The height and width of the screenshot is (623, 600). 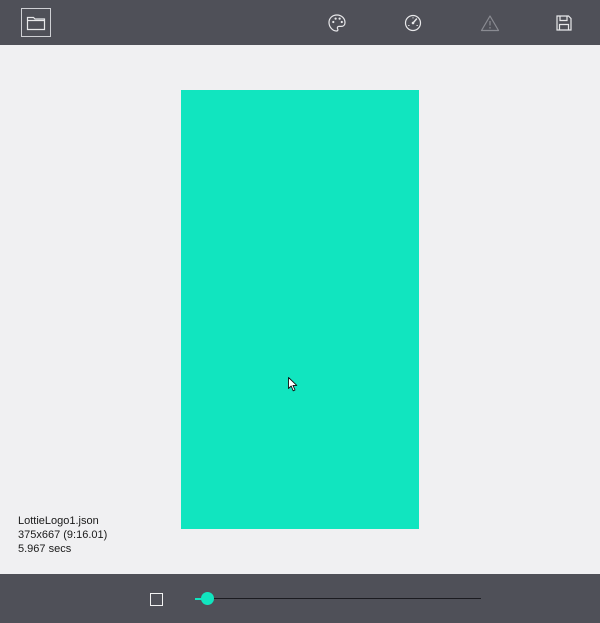 I want to click on file-name: LottieLogo1.json, so click(x=58, y=521).